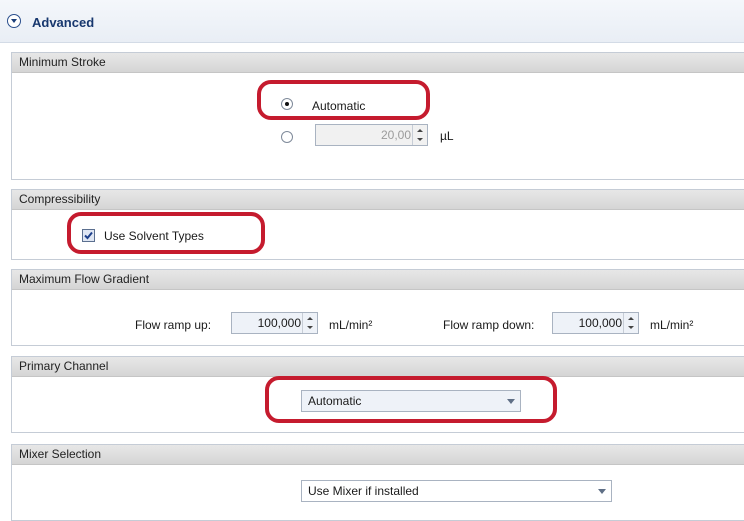 The width and height of the screenshot is (744, 521). Describe the element at coordinates (447, 136) in the screenshot. I see `min-stroke-unit: µL` at that location.